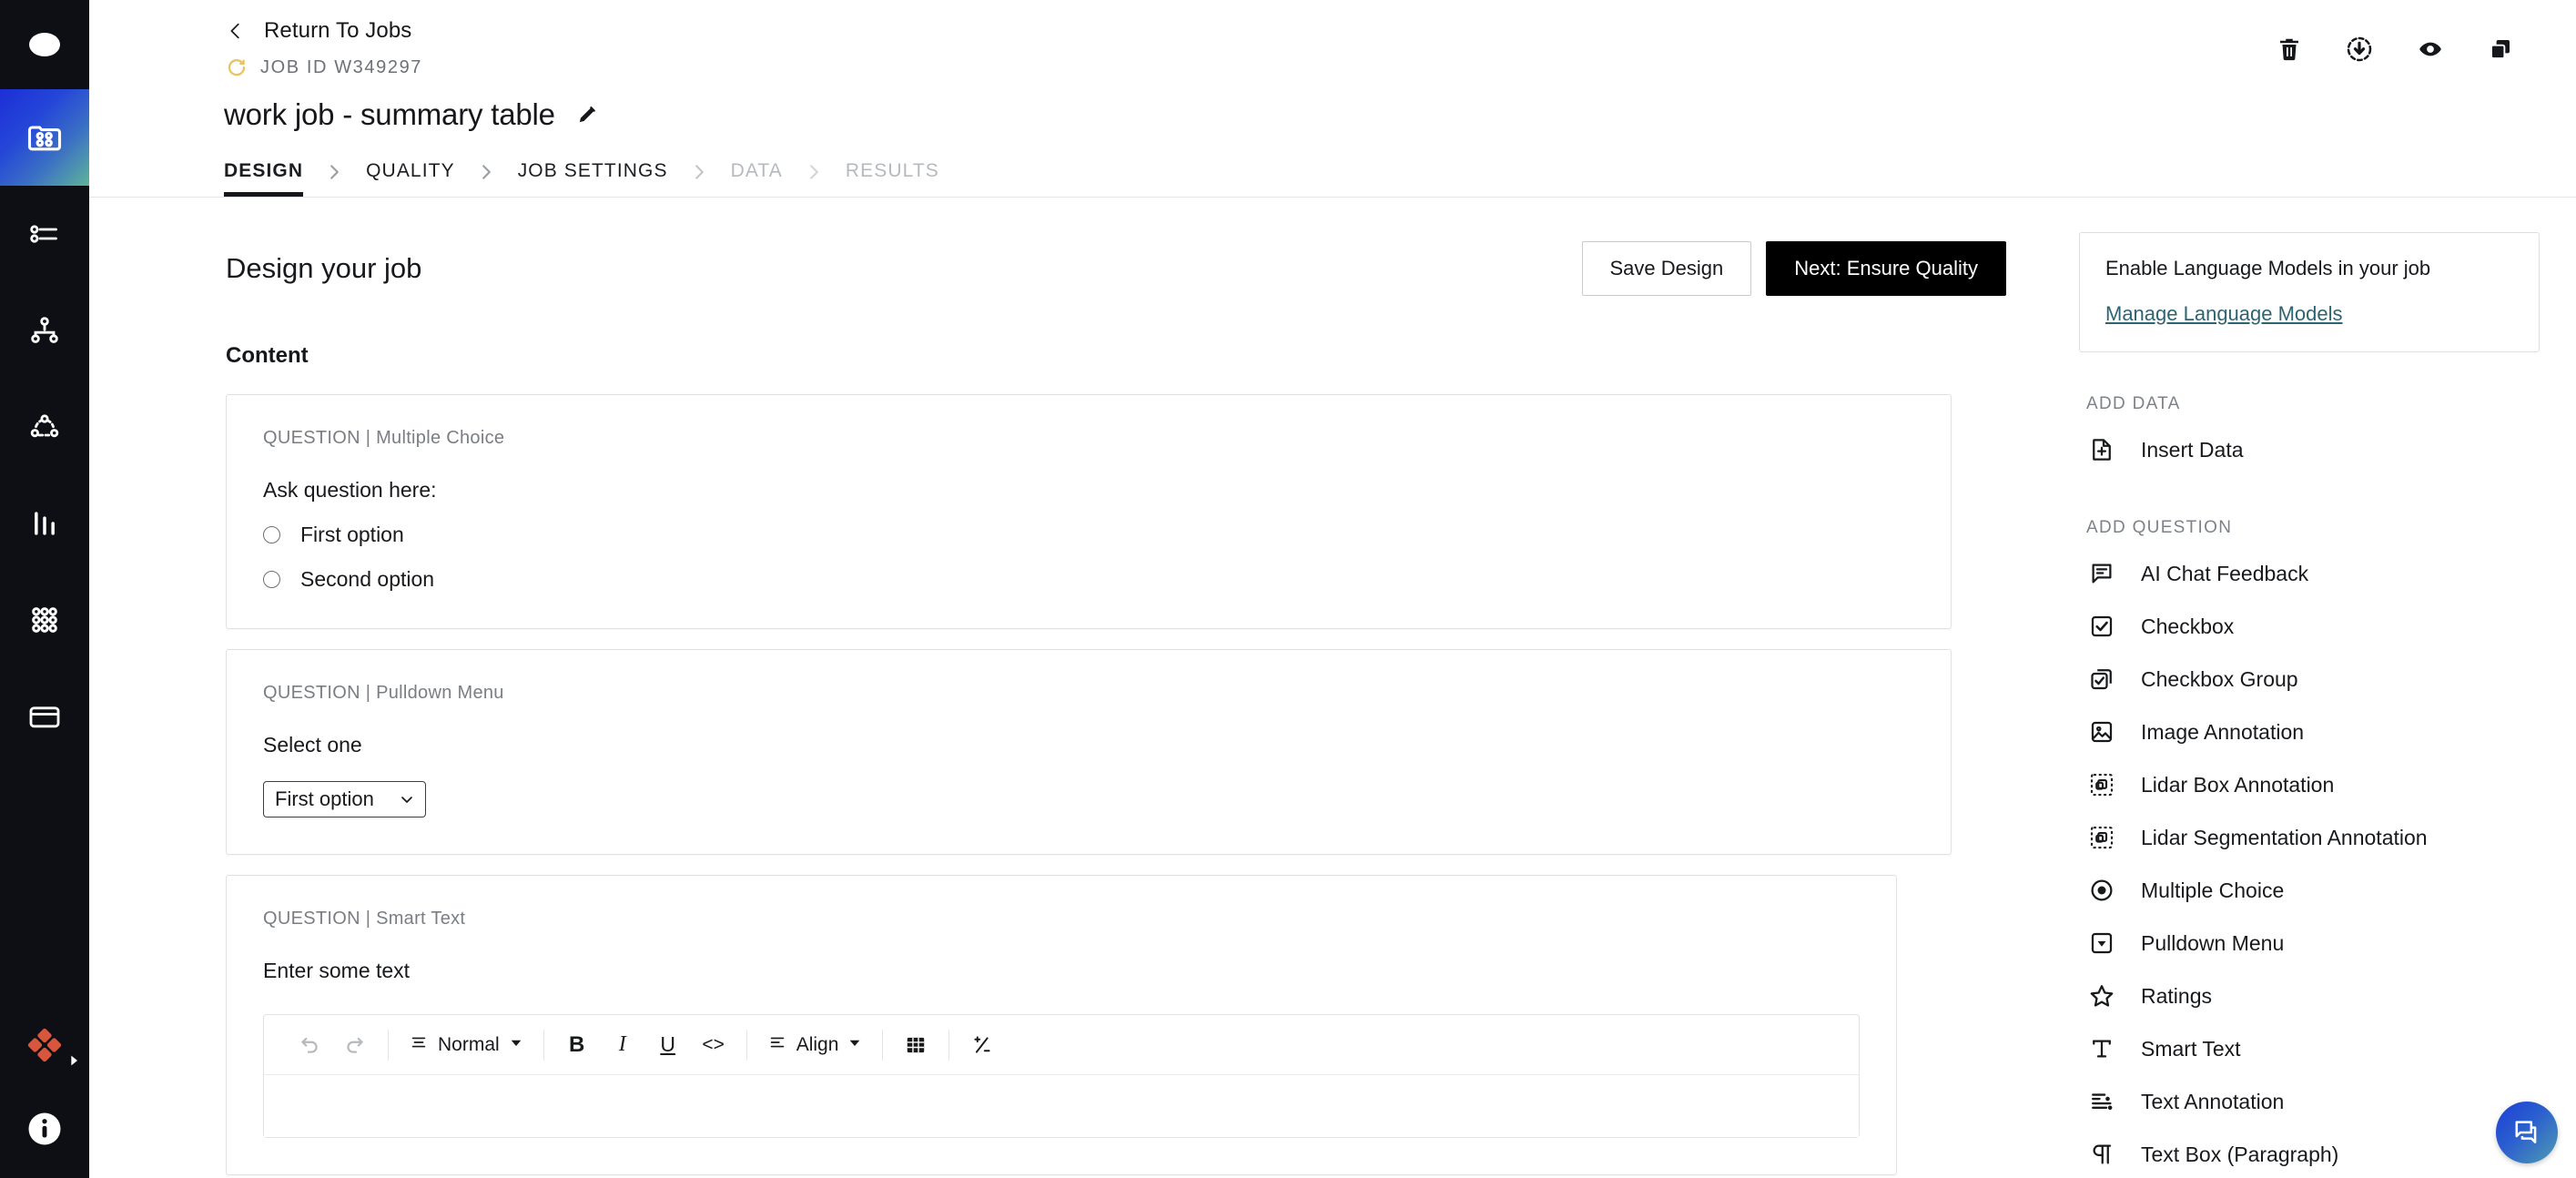  I want to click on chat-bubble-icon, so click(2101, 573).